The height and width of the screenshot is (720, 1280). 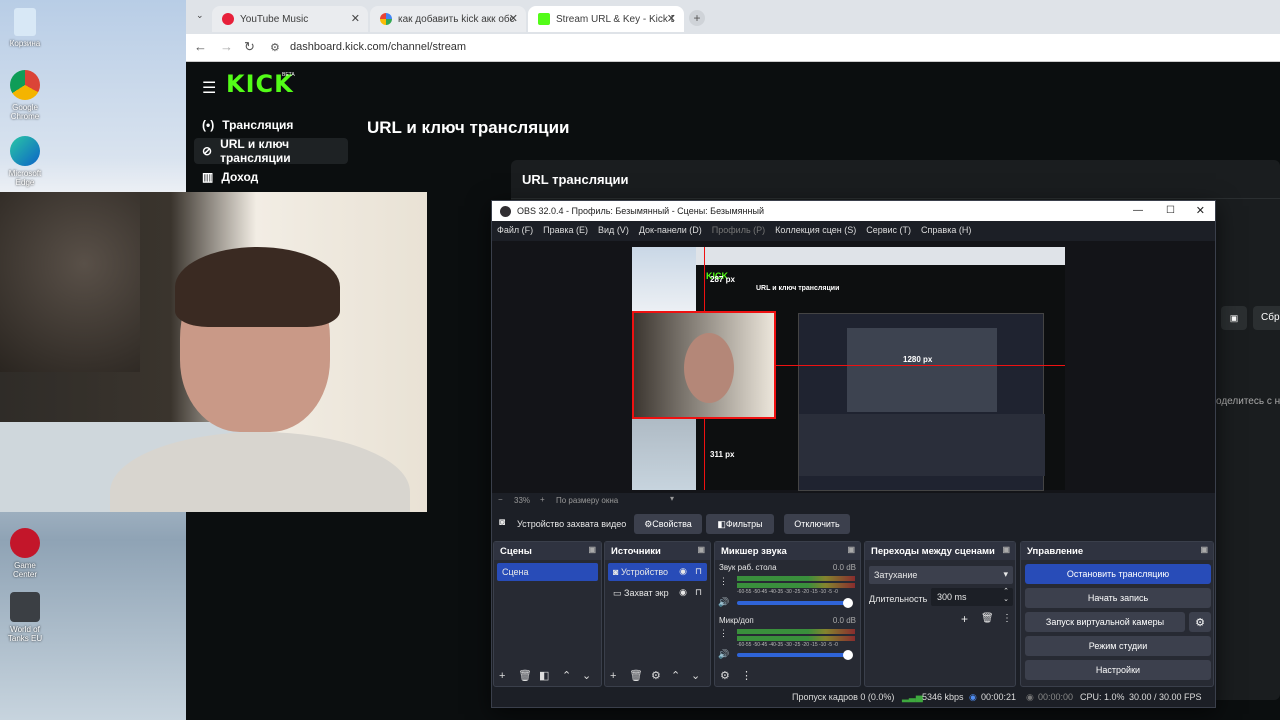 What do you see at coordinates (457, 19) in the screenshot?
I see `tab-label: как добавить kick акк обс - Go` at bounding box center [457, 19].